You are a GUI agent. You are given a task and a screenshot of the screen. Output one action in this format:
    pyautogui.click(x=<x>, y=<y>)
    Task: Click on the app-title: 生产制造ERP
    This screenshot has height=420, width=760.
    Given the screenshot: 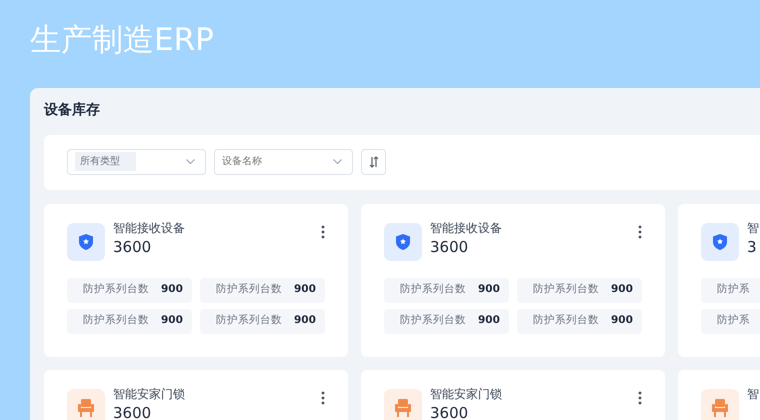 What is the action you would take?
    pyautogui.click(x=122, y=41)
    